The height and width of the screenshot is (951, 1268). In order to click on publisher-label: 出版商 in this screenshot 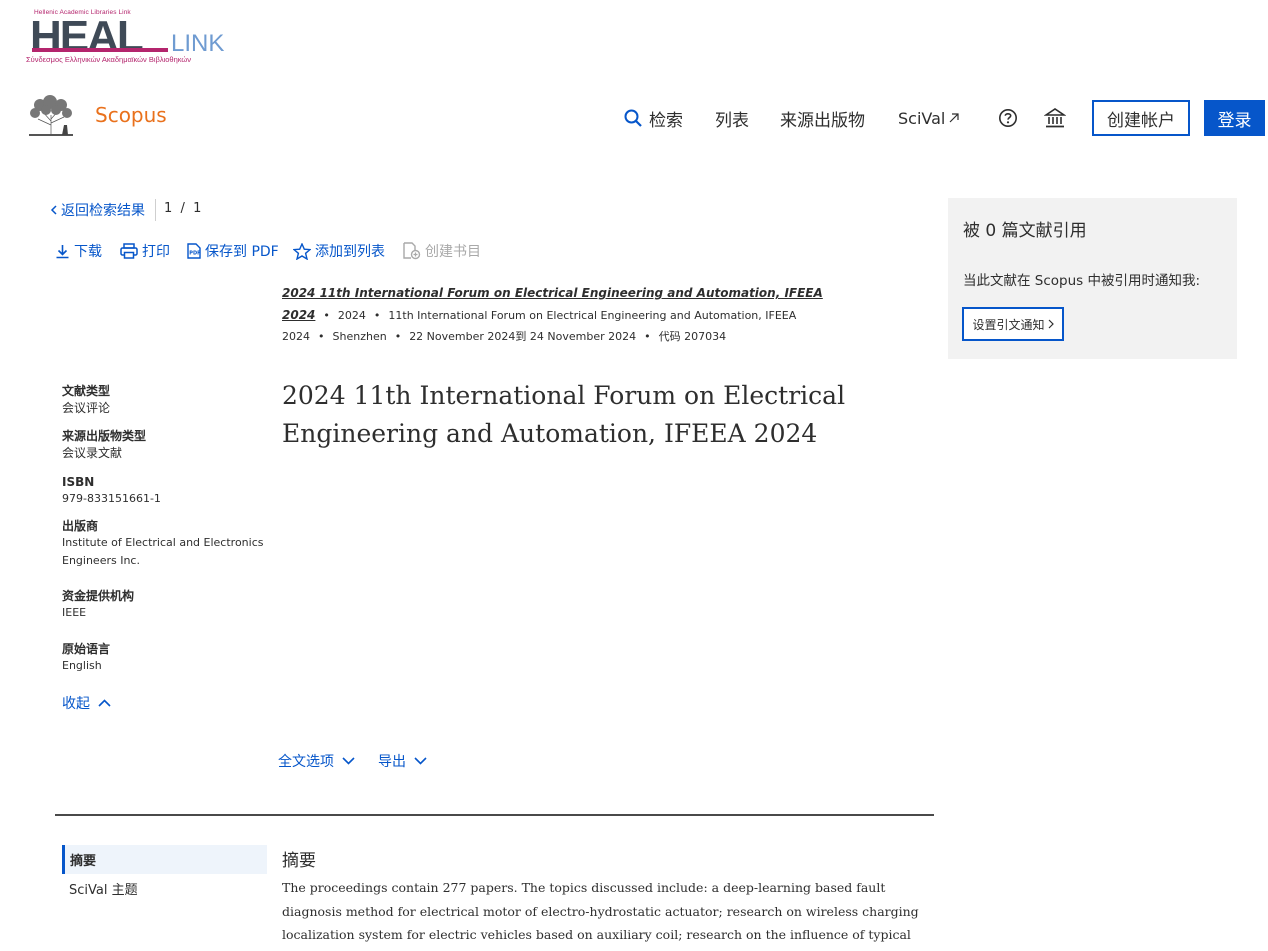, I will do `click(80, 526)`.